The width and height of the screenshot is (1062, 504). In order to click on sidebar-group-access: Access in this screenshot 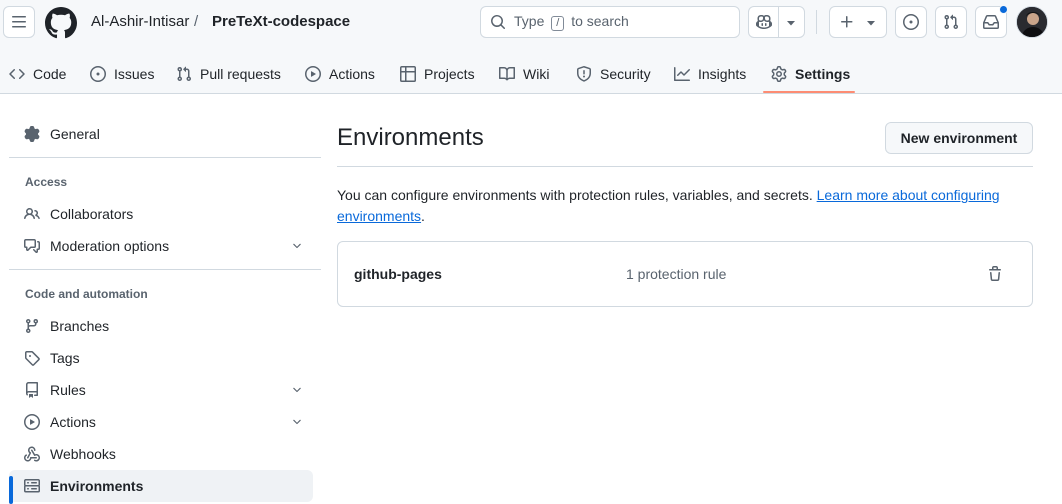, I will do `click(46, 182)`.